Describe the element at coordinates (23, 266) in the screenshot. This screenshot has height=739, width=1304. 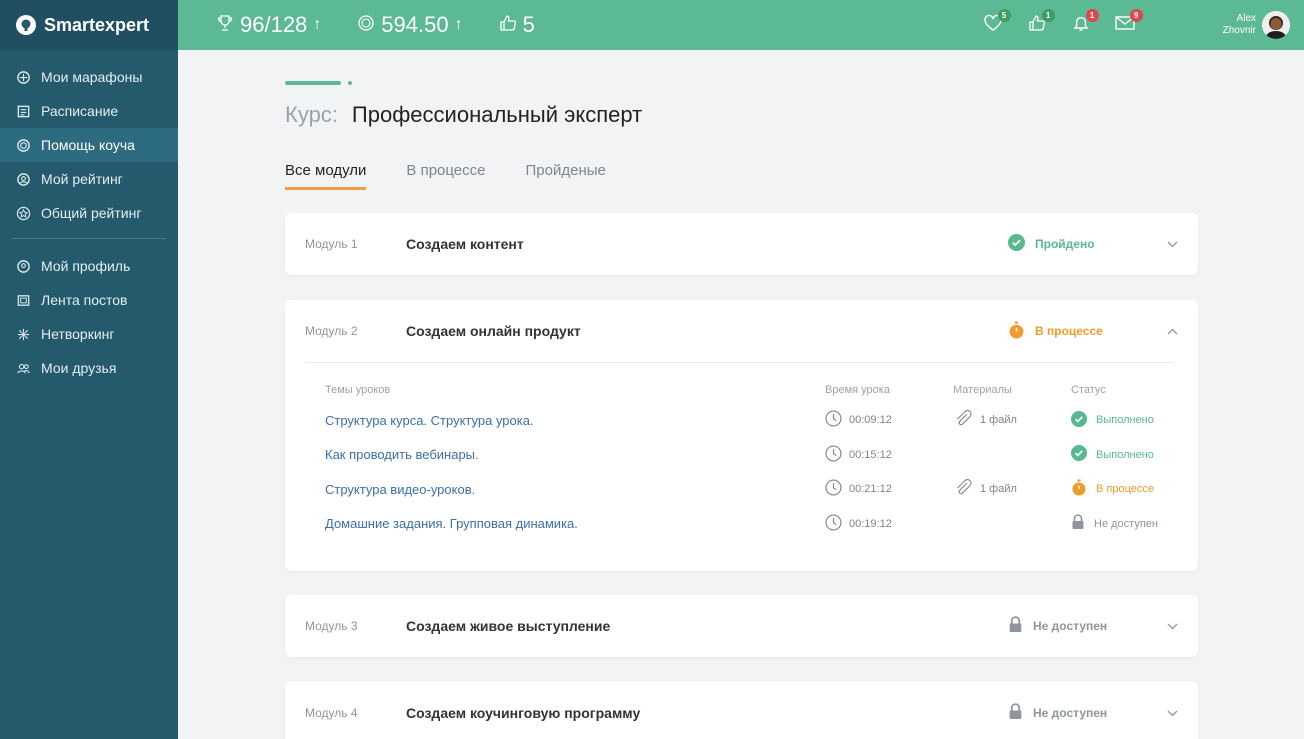
I see `profile-icon` at that location.